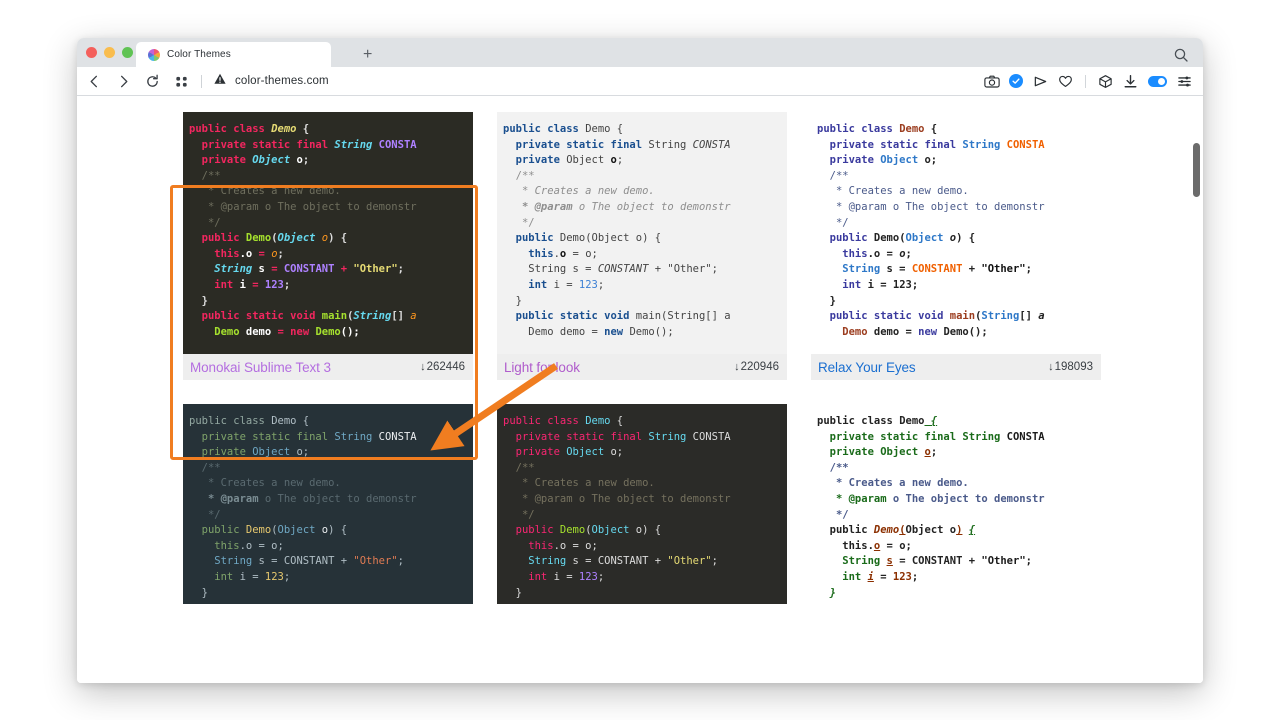 The height and width of the screenshot is (720, 1280). What do you see at coordinates (645, 594) in the screenshot?
I see `code-line: }` at bounding box center [645, 594].